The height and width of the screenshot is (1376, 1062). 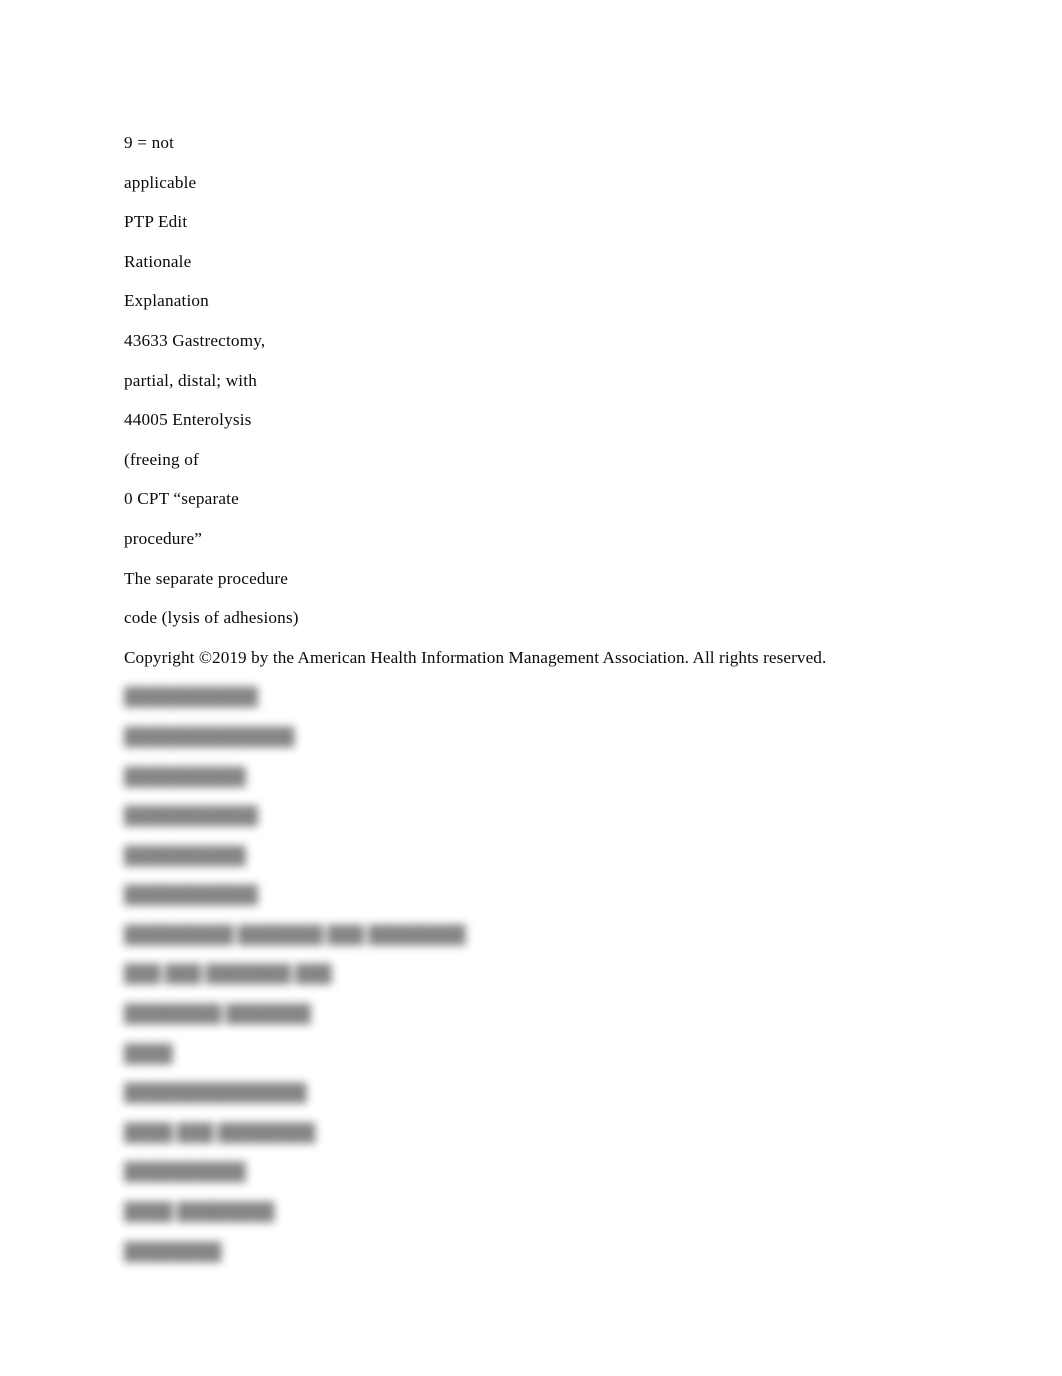 What do you see at coordinates (173, 1251) in the screenshot?
I see `obscured-text-line: ████████` at bounding box center [173, 1251].